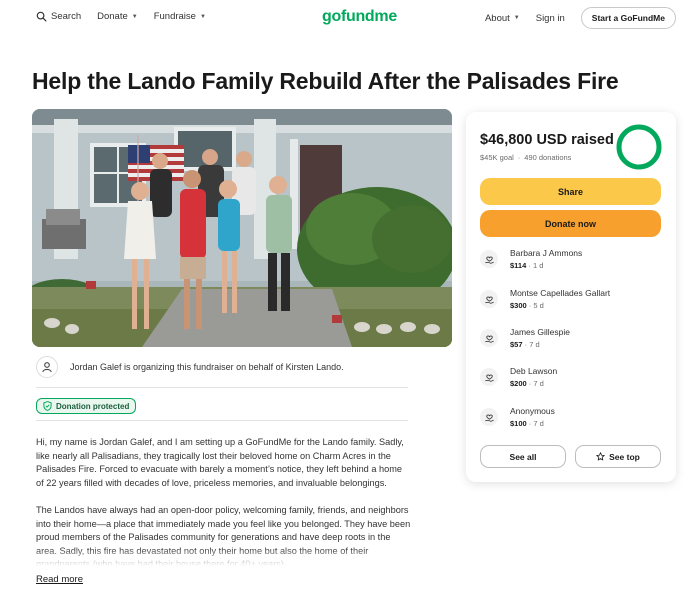 The image size is (700, 591). Describe the element at coordinates (112, 16) in the screenshot. I see `donate-menu-label: Donate` at that location.